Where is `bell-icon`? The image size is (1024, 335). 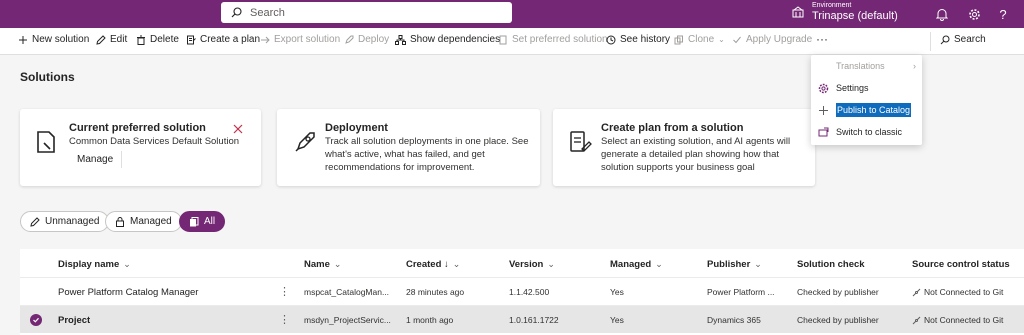
bell-icon is located at coordinates (942, 14).